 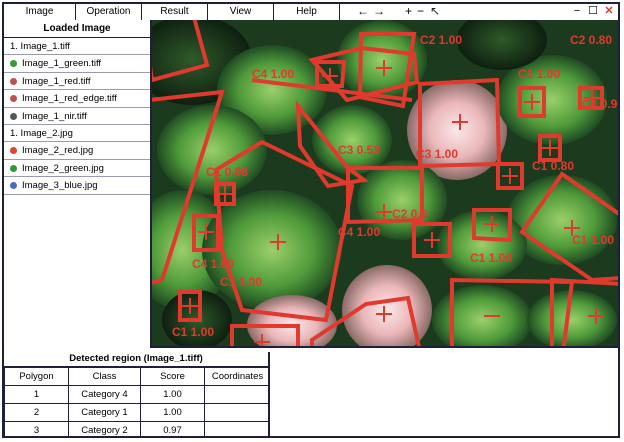 I want to click on table-cell: Category 1, so click(x=104, y=412).